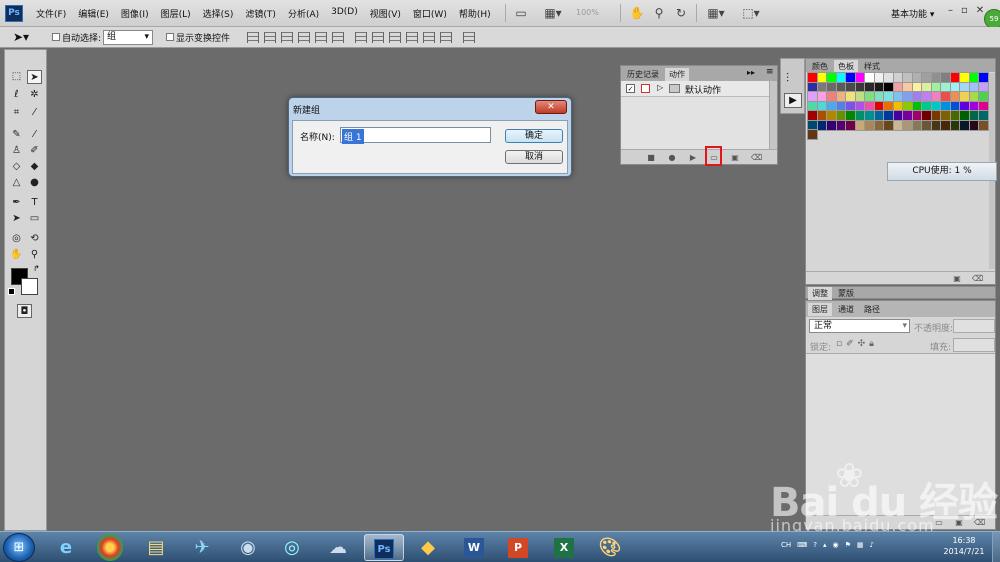 The image size is (1000, 562). Describe the element at coordinates (128, 37) in the screenshot. I see `auto-select-dropdown: 组 ▾` at that location.